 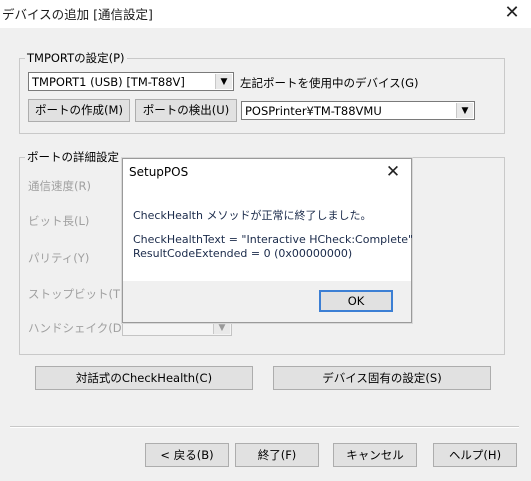 I want to click on tmport-group, so click(x=262, y=96).